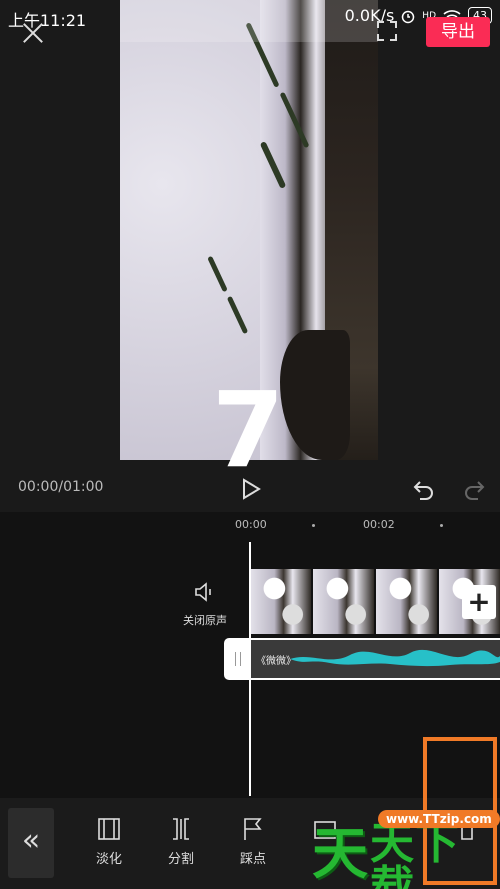 This screenshot has width=500, height=889. What do you see at coordinates (109, 841) in the screenshot?
I see `tool-fade: 淡化` at bounding box center [109, 841].